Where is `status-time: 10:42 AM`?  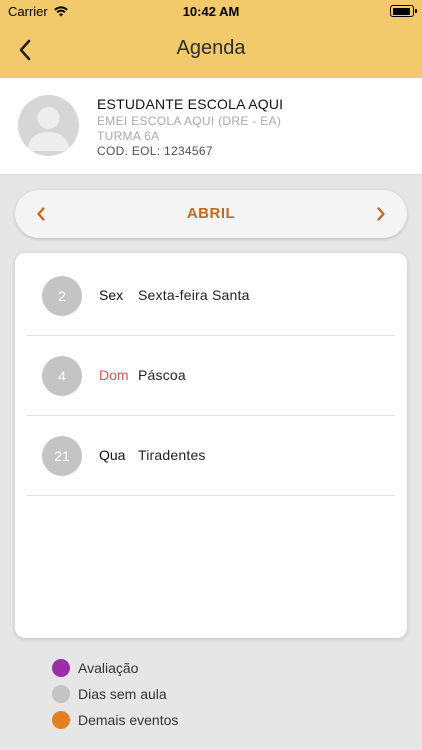
status-time: 10:42 AM is located at coordinates (211, 11).